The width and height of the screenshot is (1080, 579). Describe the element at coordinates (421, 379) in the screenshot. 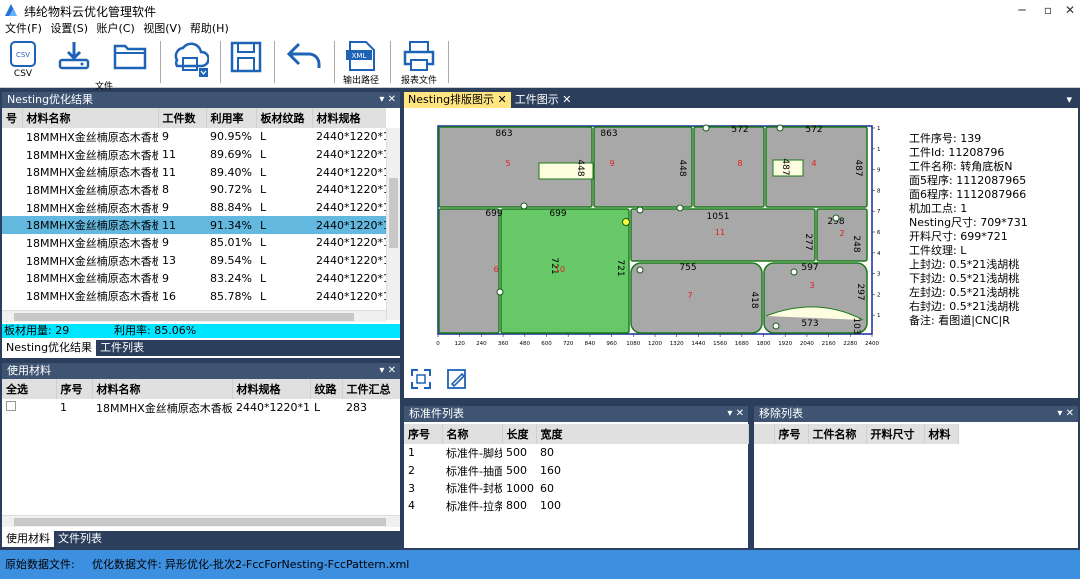

I see `fit-view-button` at that location.